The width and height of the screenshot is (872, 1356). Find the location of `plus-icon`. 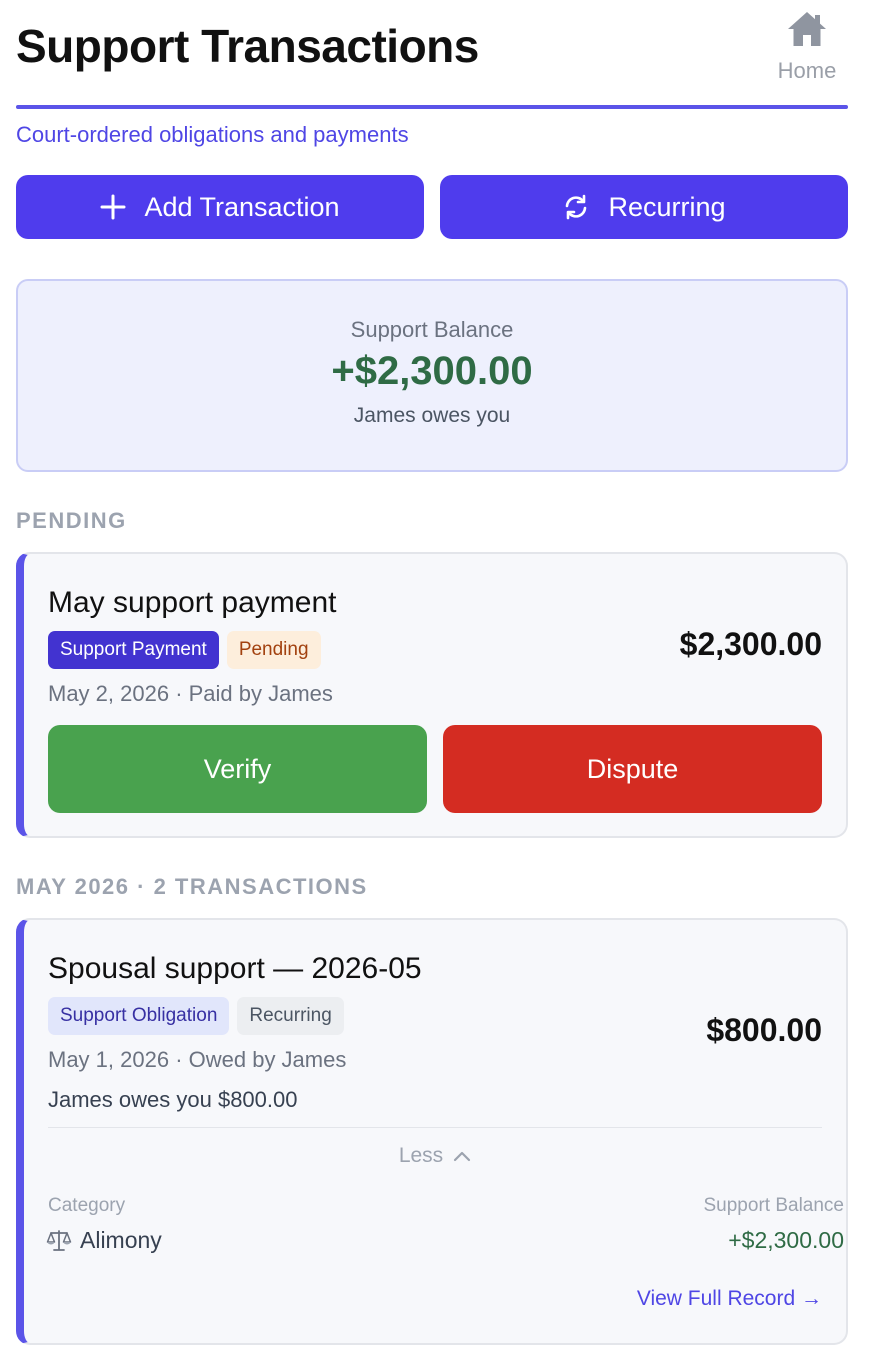

plus-icon is located at coordinates (113, 207).